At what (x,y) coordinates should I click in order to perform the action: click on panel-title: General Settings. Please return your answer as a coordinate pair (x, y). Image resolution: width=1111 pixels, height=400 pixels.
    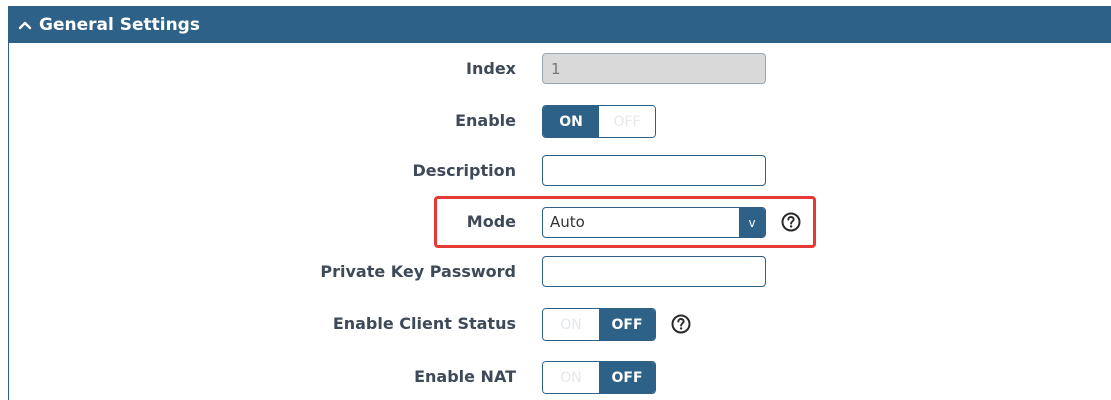
    Looking at the image, I should click on (119, 24).